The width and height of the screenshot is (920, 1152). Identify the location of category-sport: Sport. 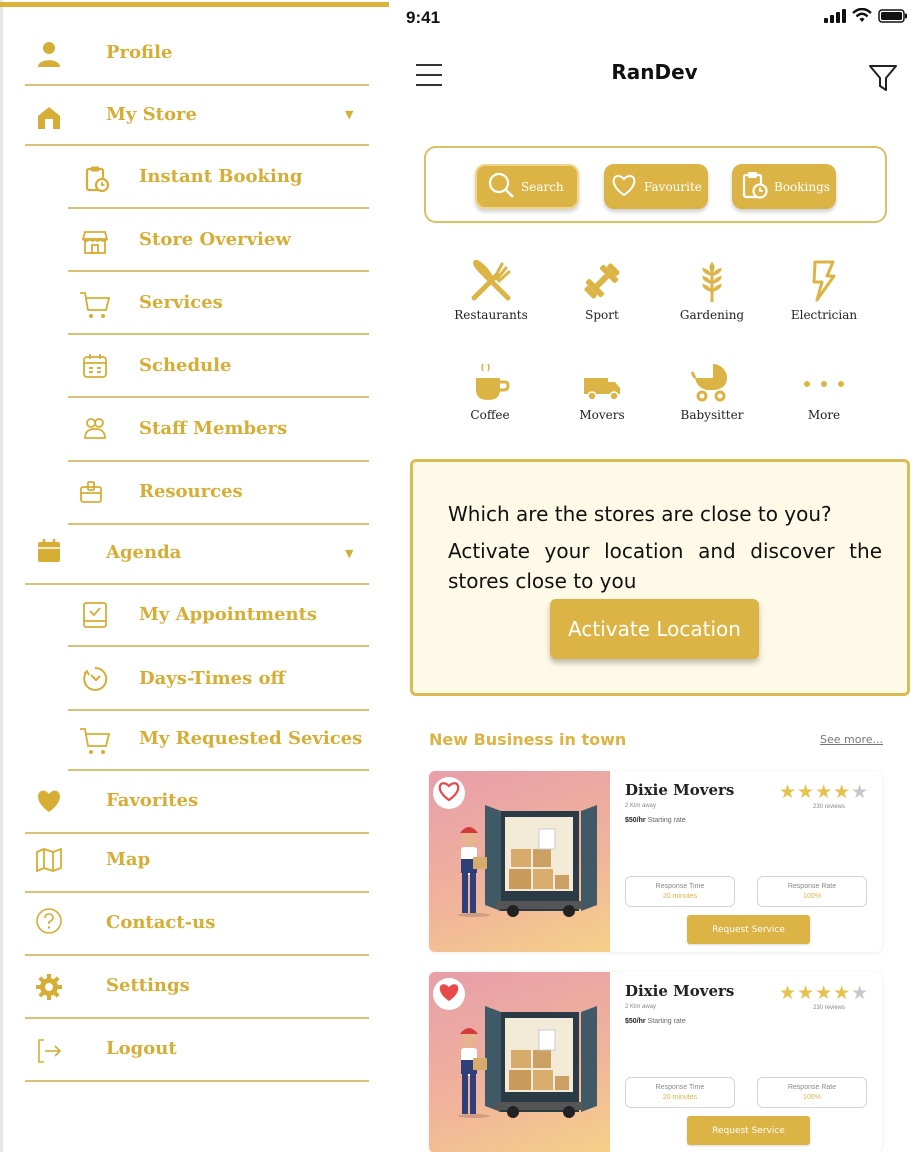
(602, 290).